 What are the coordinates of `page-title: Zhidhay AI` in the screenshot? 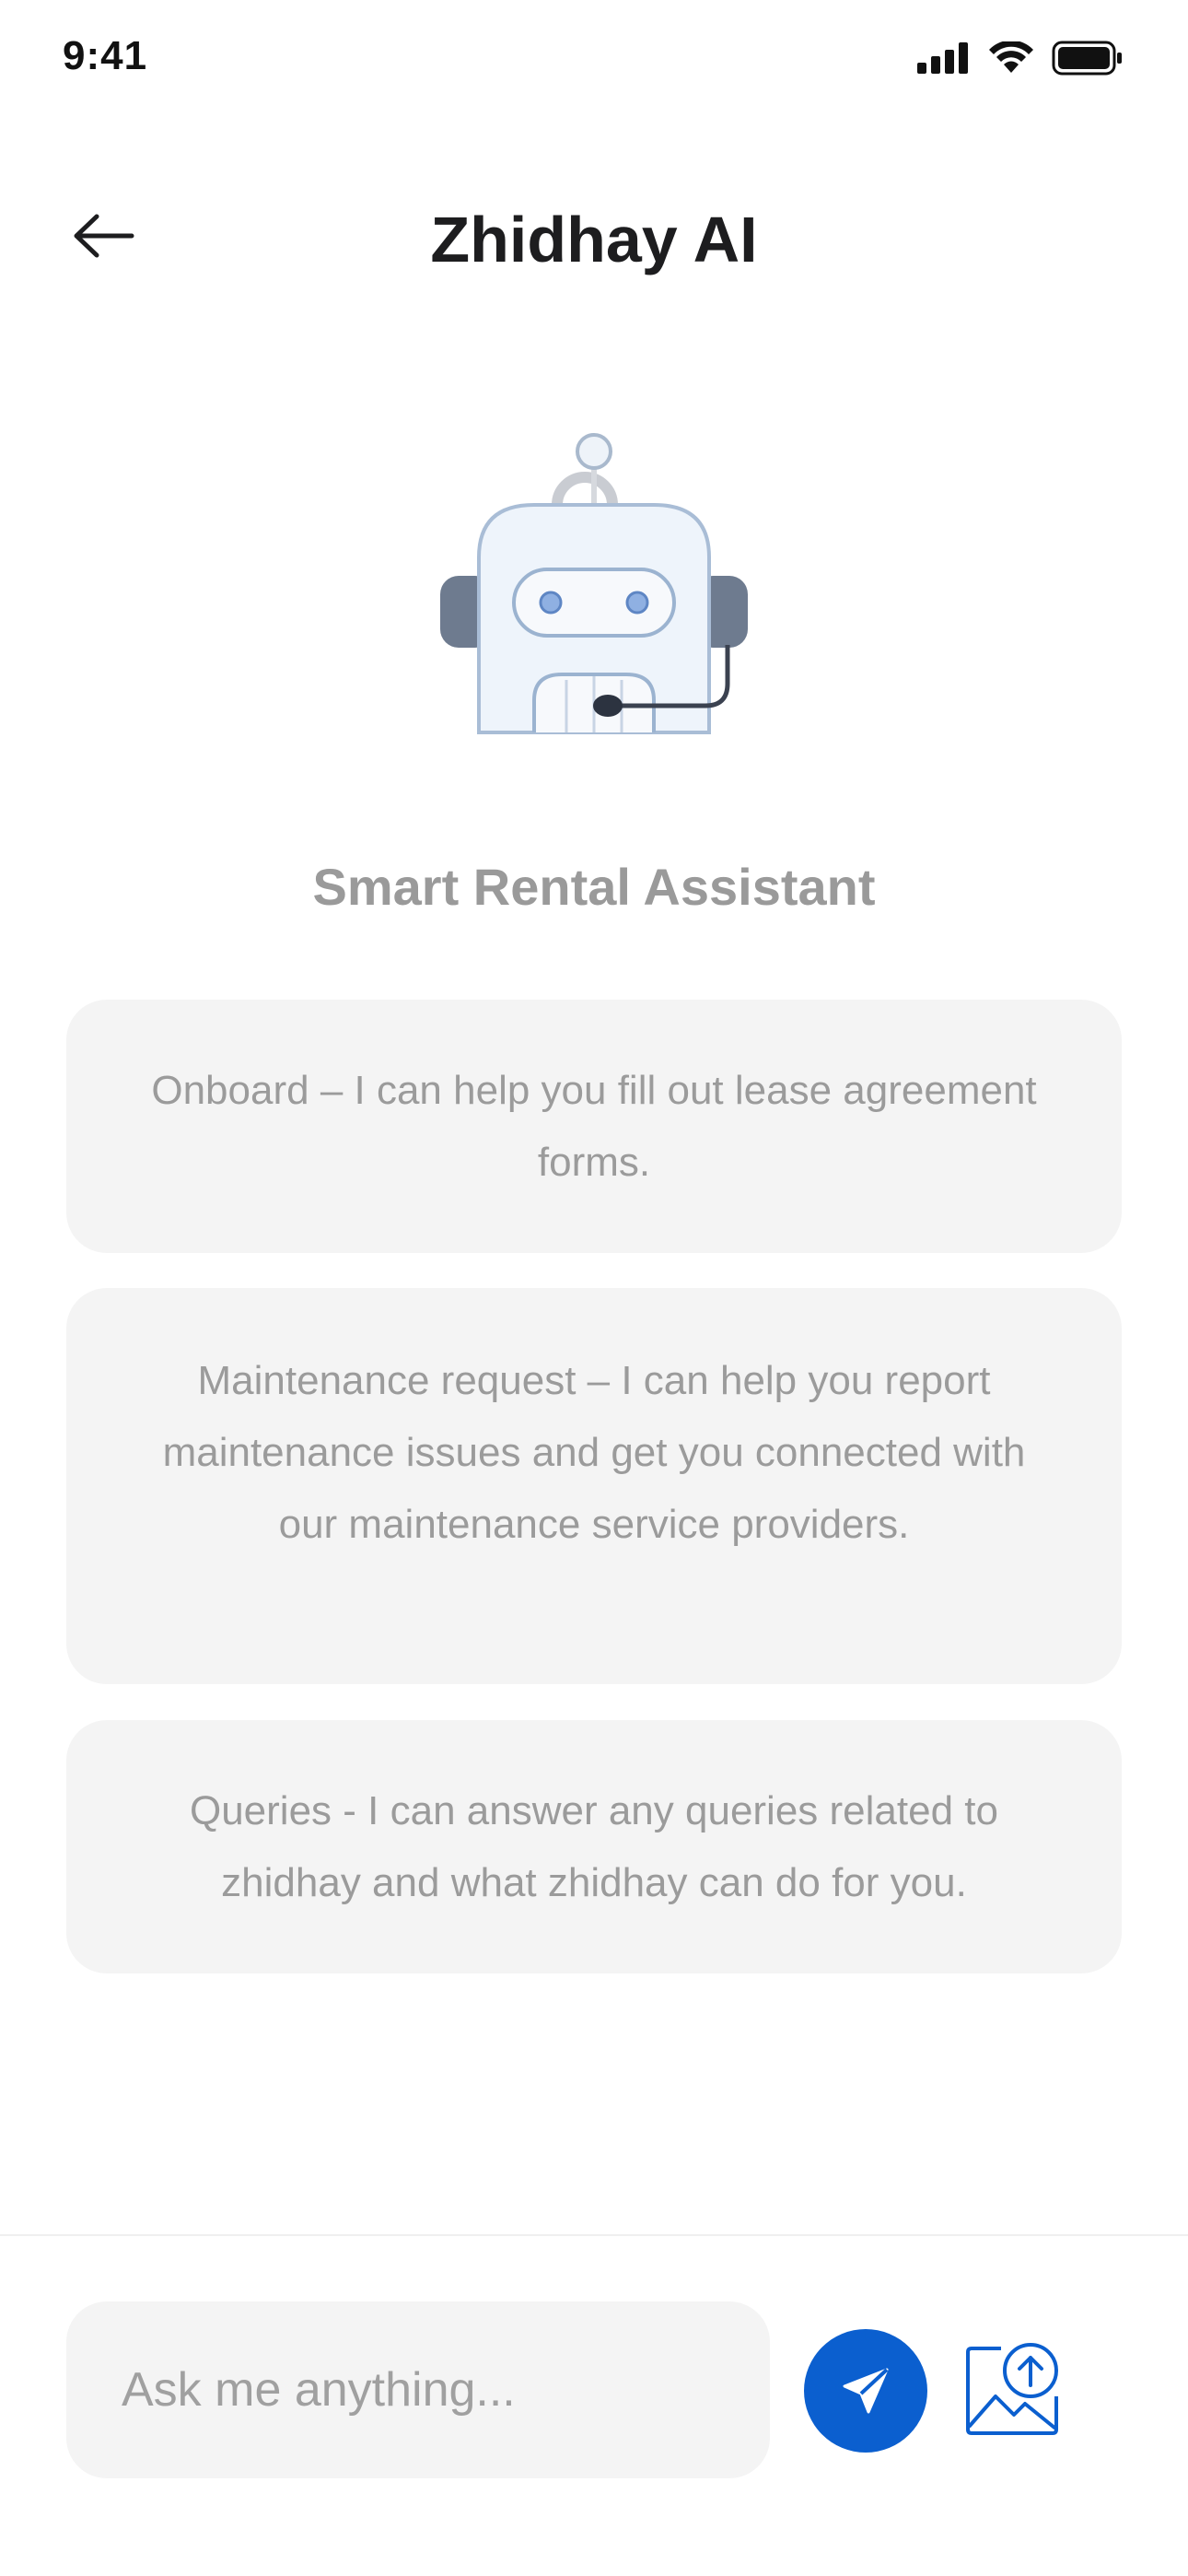 It's located at (594, 239).